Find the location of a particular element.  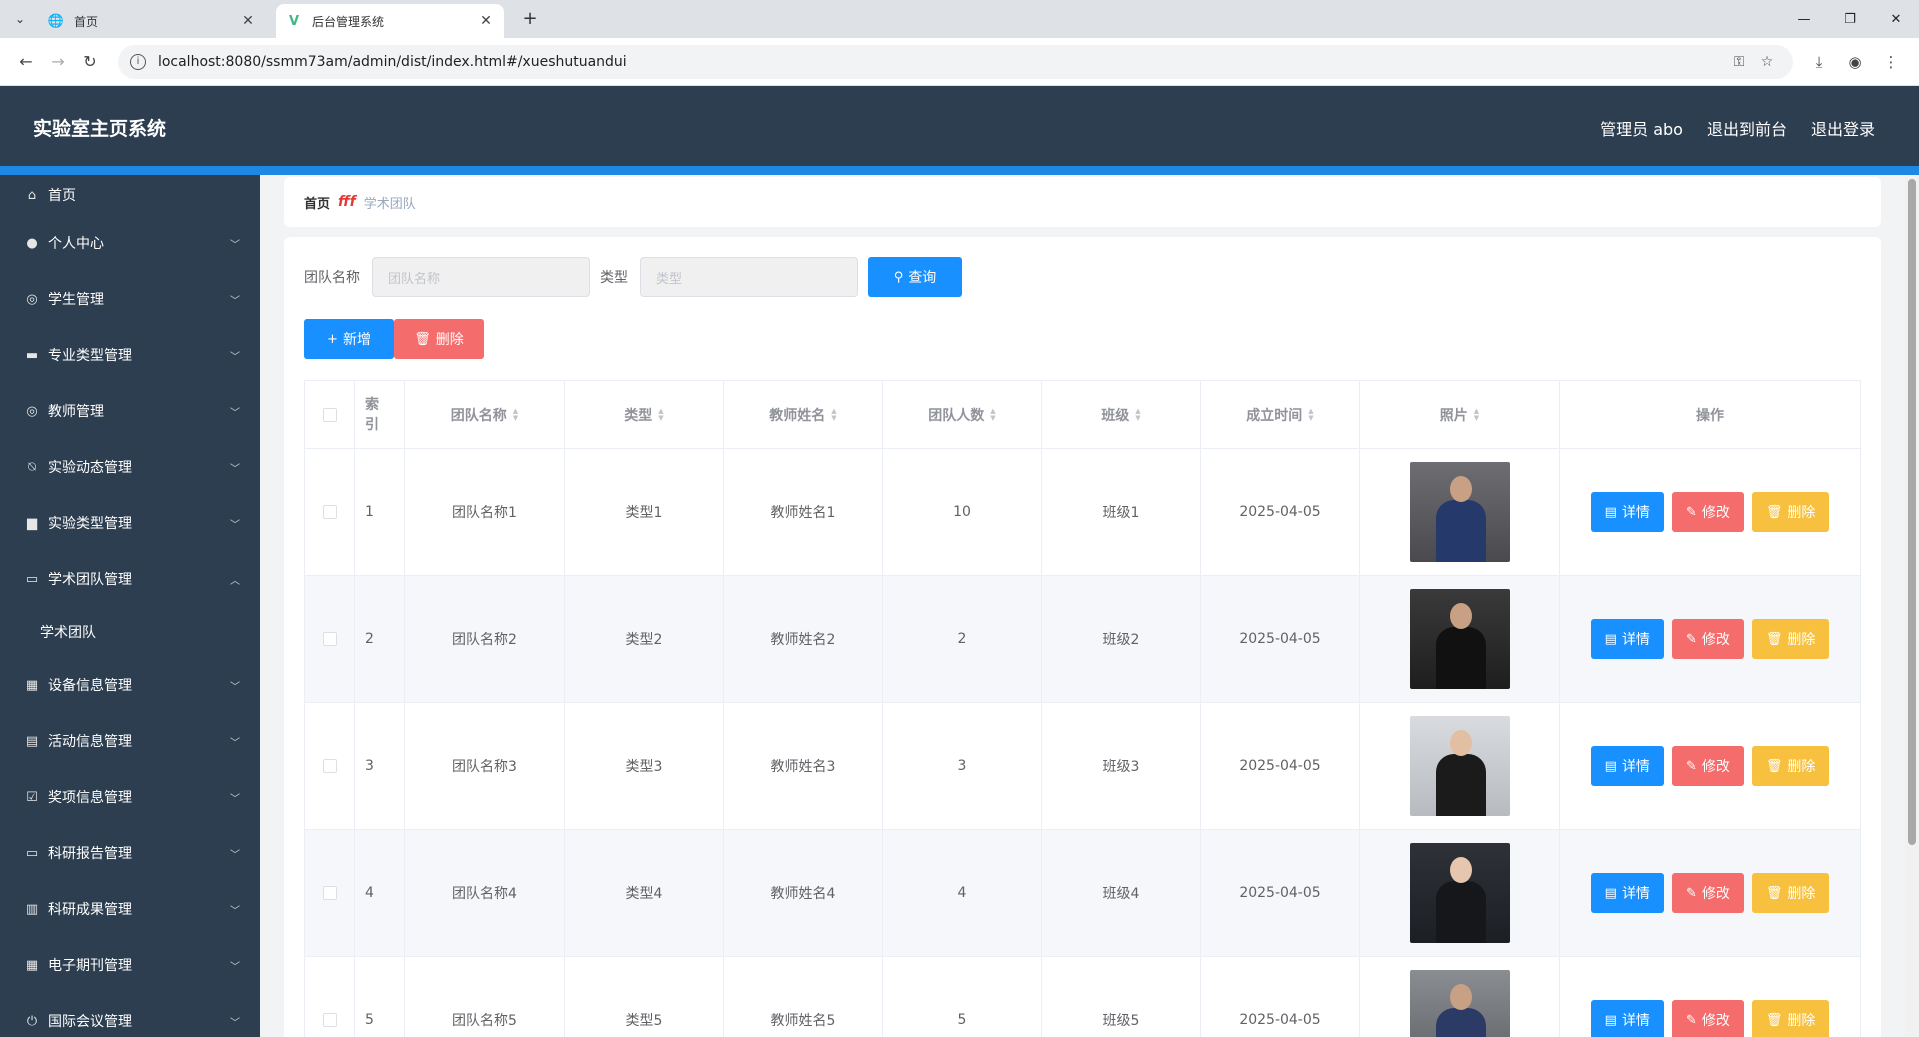

sidebar-item-reports: ▭ 科研报告管理 ﹀ is located at coordinates (130, 853).